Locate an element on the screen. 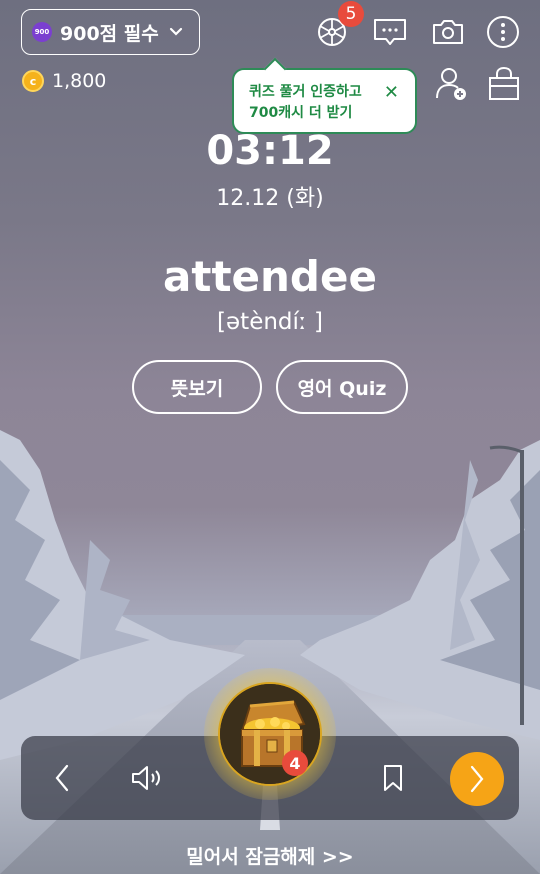  chat-icon is located at coordinates (390, 32).